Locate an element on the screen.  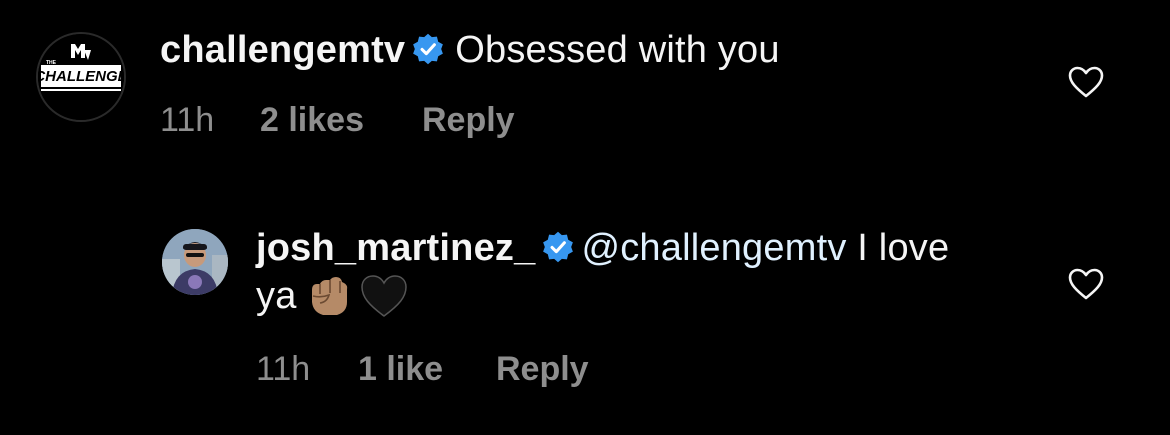
comment-username: challengemtv is located at coordinates (282, 50).